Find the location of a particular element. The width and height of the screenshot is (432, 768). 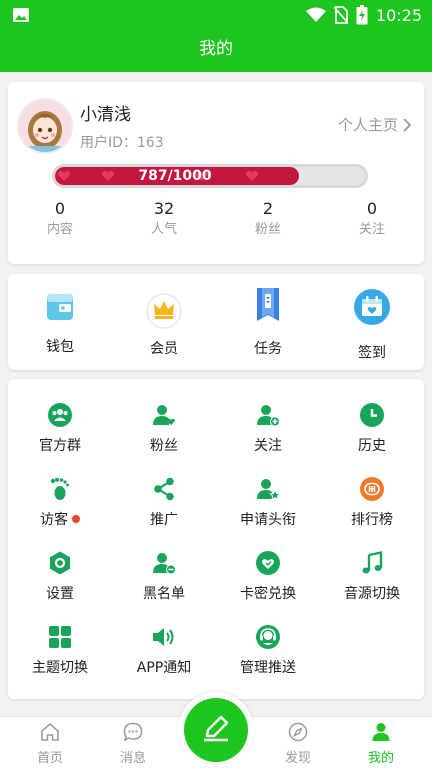

battery-icon is located at coordinates (362, 15).